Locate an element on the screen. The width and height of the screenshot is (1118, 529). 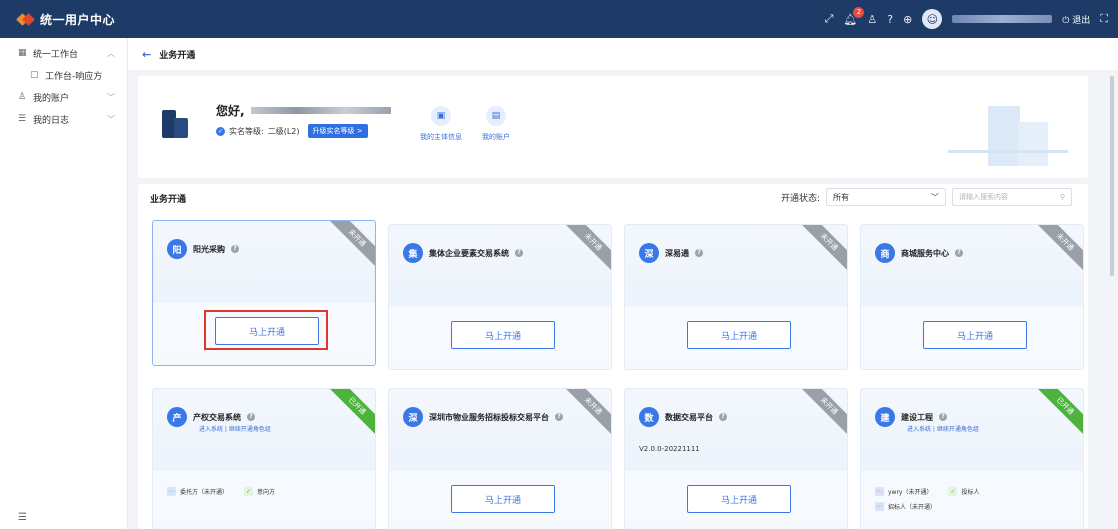
role-list: ⋯ ywry（未开通） ✓ 投标人 ⋯ 招标人（未开通） is located at coordinates (927, 502).